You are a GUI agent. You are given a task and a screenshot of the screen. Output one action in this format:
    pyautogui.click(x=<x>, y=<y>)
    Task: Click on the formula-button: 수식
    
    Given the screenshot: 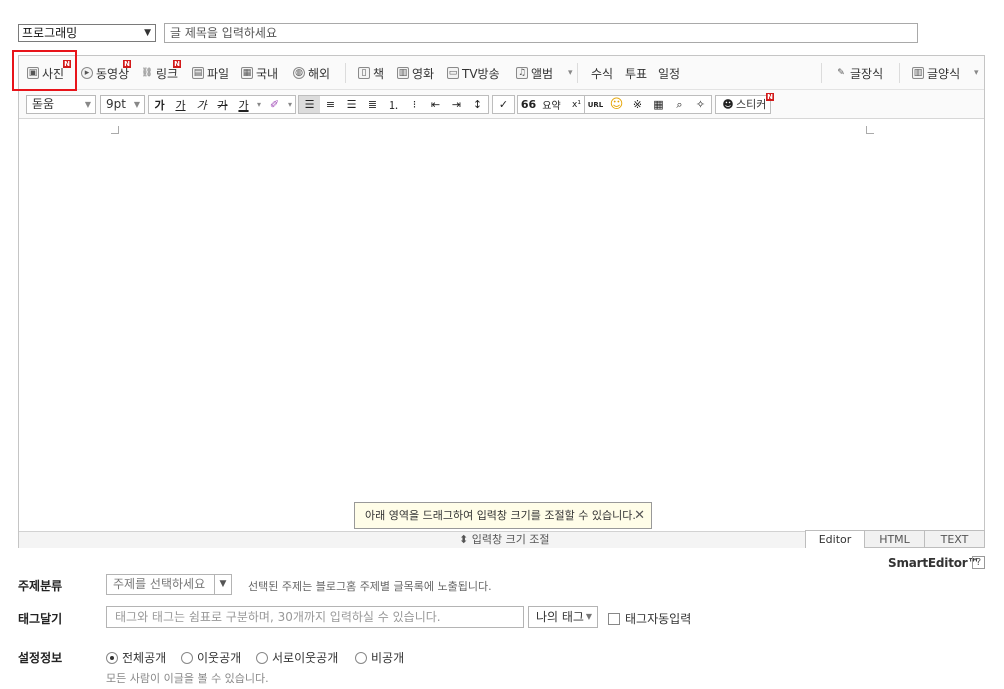 What is the action you would take?
    pyautogui.click(x=602, y=73)
    